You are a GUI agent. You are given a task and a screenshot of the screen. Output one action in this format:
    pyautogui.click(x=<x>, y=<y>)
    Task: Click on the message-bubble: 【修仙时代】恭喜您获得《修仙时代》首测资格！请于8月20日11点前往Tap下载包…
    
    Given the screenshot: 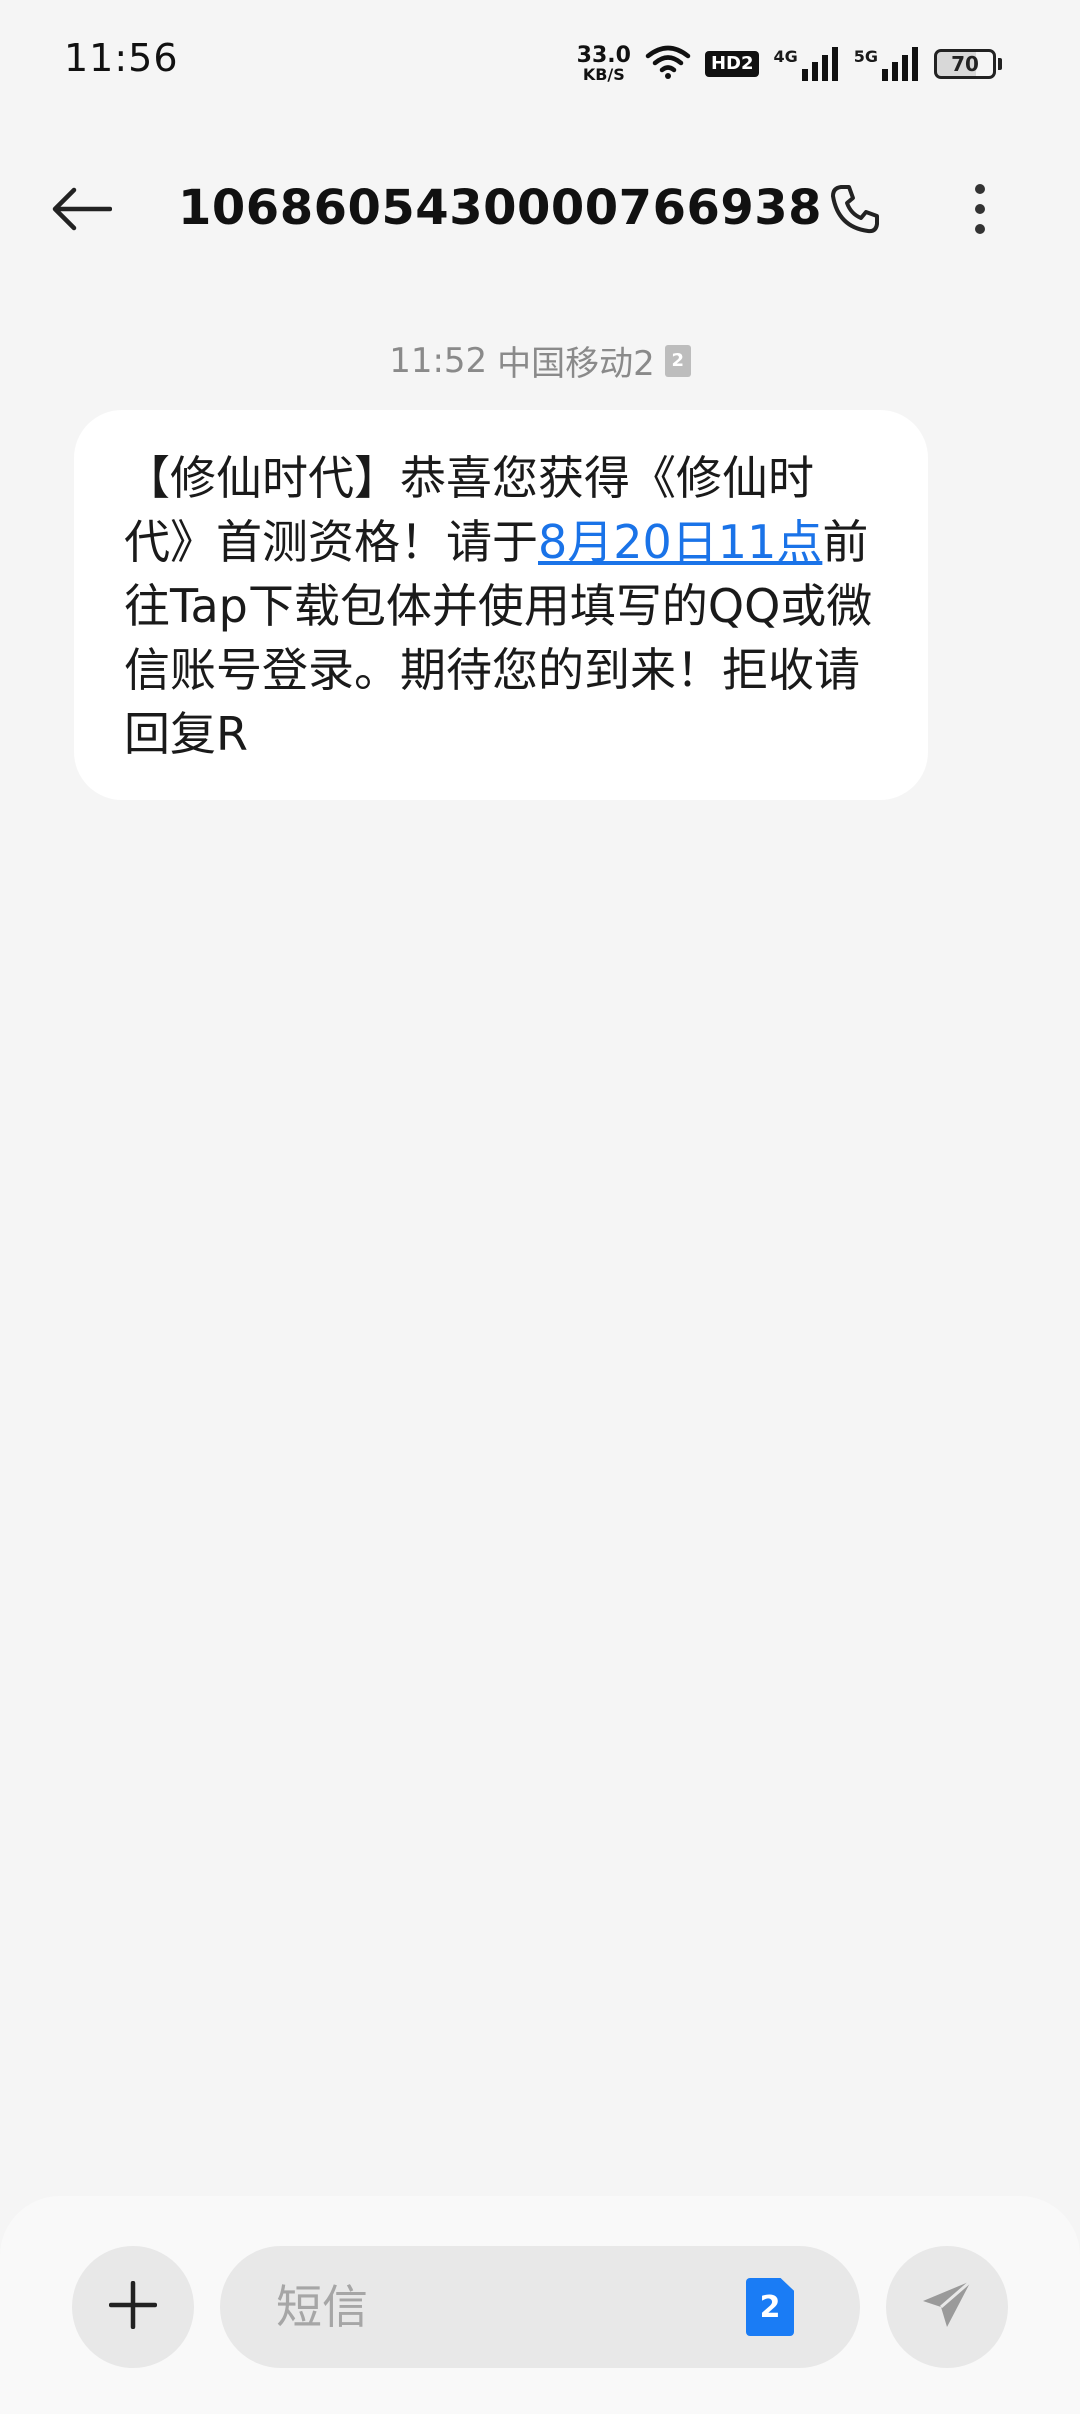 What is the action you would take?
    pyautogui.click(x=501, y=605)
    